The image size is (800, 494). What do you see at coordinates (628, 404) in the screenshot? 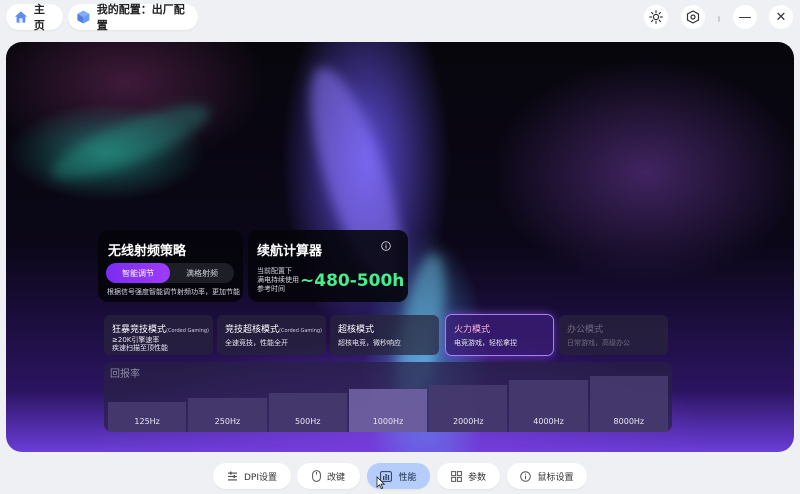
I see `polling-rate-option: 8000Hz` at bounding box center [628, 404].